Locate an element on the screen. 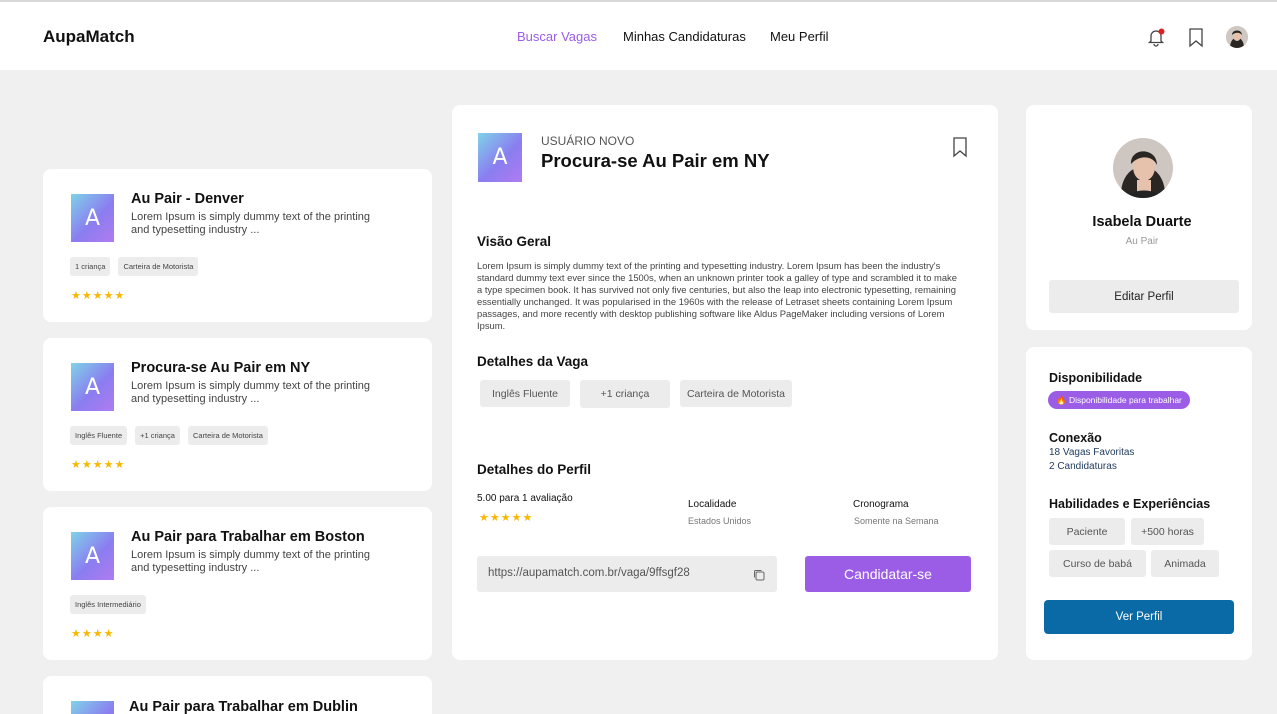  notification-bell-icon is located at coordinates (1156, 37).